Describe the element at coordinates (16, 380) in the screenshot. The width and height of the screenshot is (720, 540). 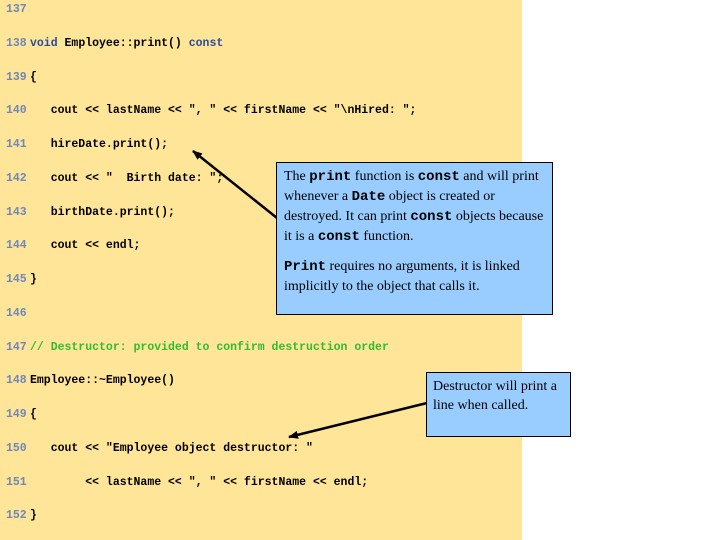
I see `line-number: 148` at that location.